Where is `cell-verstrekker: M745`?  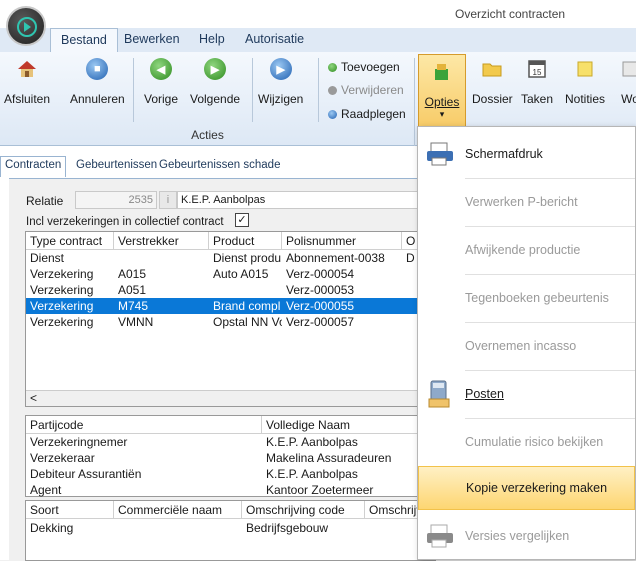 cell-verstrekker: M745 is located at coordinates (133, 306).